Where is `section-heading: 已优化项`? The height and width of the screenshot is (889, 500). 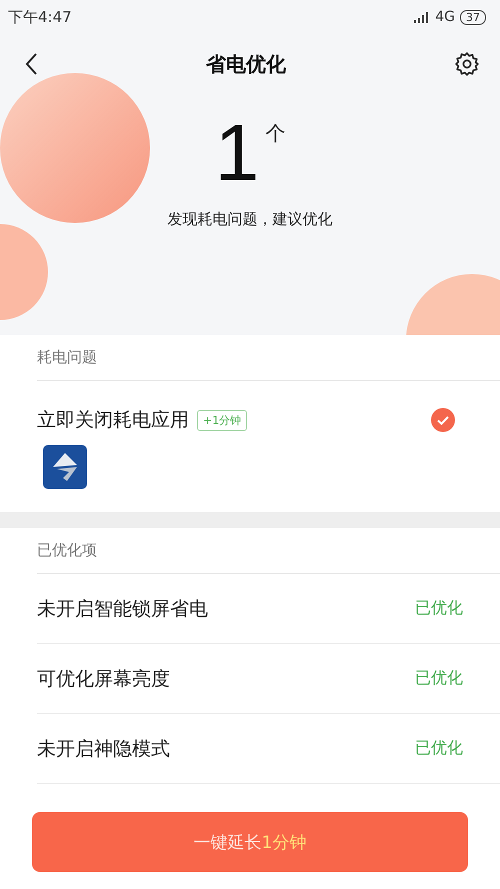
section-heading: 已优化项 is located at coordinates (67, 550).